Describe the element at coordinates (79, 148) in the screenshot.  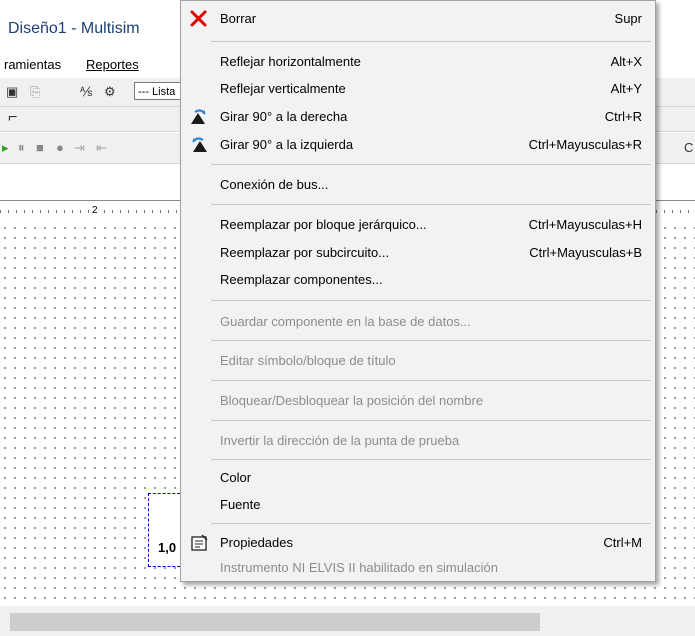
I see `step-icon: ⇥` at that location.